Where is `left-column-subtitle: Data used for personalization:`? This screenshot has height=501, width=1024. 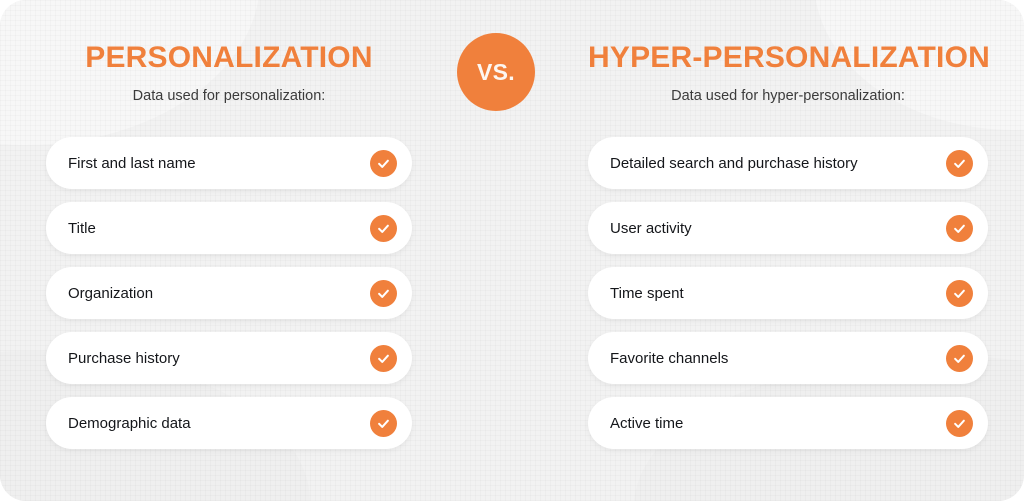 left-column-subtitle: Data used for personalization: is located at coordinates (229, 96).